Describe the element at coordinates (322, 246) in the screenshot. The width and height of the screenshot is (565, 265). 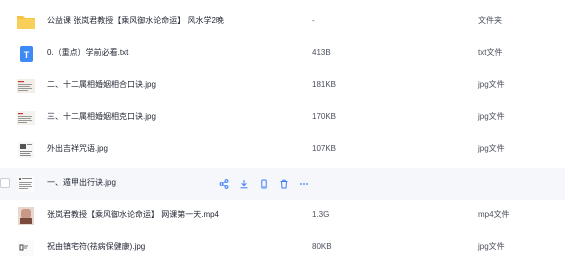
I see `file-size: 80KB` at that location.